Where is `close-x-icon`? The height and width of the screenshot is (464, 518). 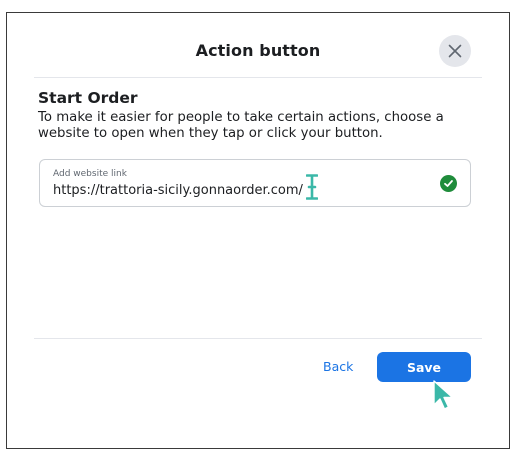
close-x-icon is located at coordinates (455, 51).